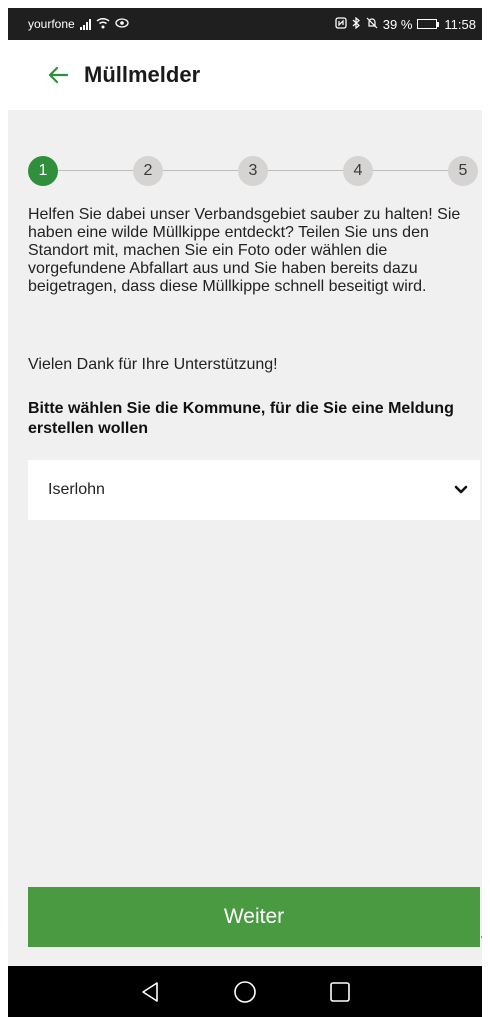 The image size is (490, 1017). What do you see at coordinates (245, 75) in the screenshot?
I see `app-bar: Müllmelder` at bounding box center [245, 75].